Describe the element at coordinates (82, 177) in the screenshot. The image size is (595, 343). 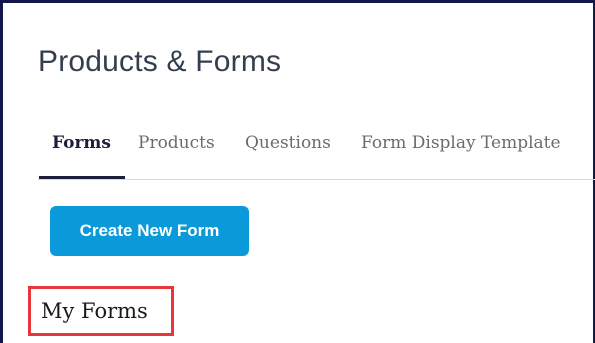
I see `active-tab-indicator` at that location.